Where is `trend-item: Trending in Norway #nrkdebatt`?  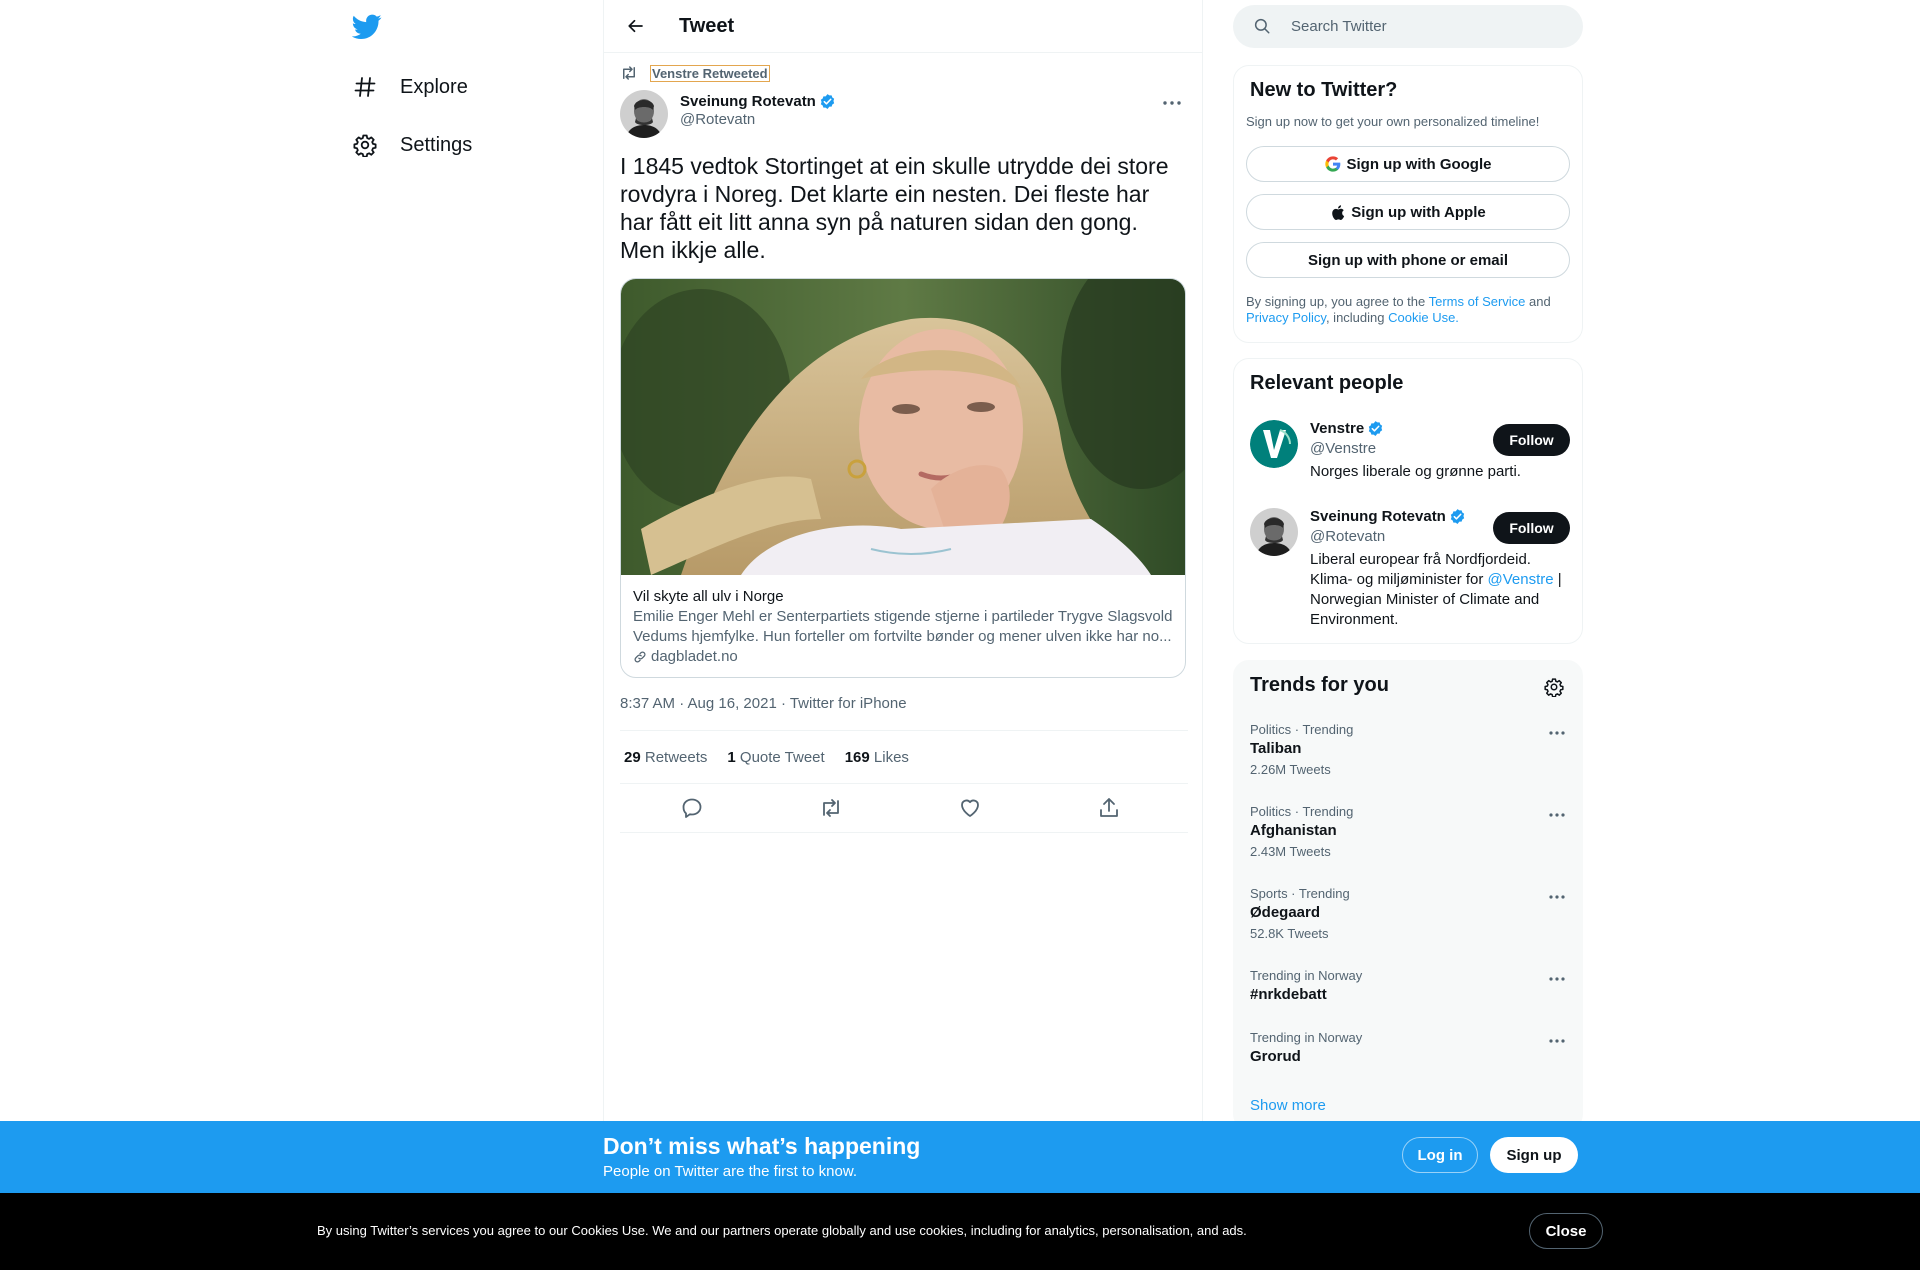
trend-item: Trending in Norway #nrkdebatt is located at coordinates (1410, 985).